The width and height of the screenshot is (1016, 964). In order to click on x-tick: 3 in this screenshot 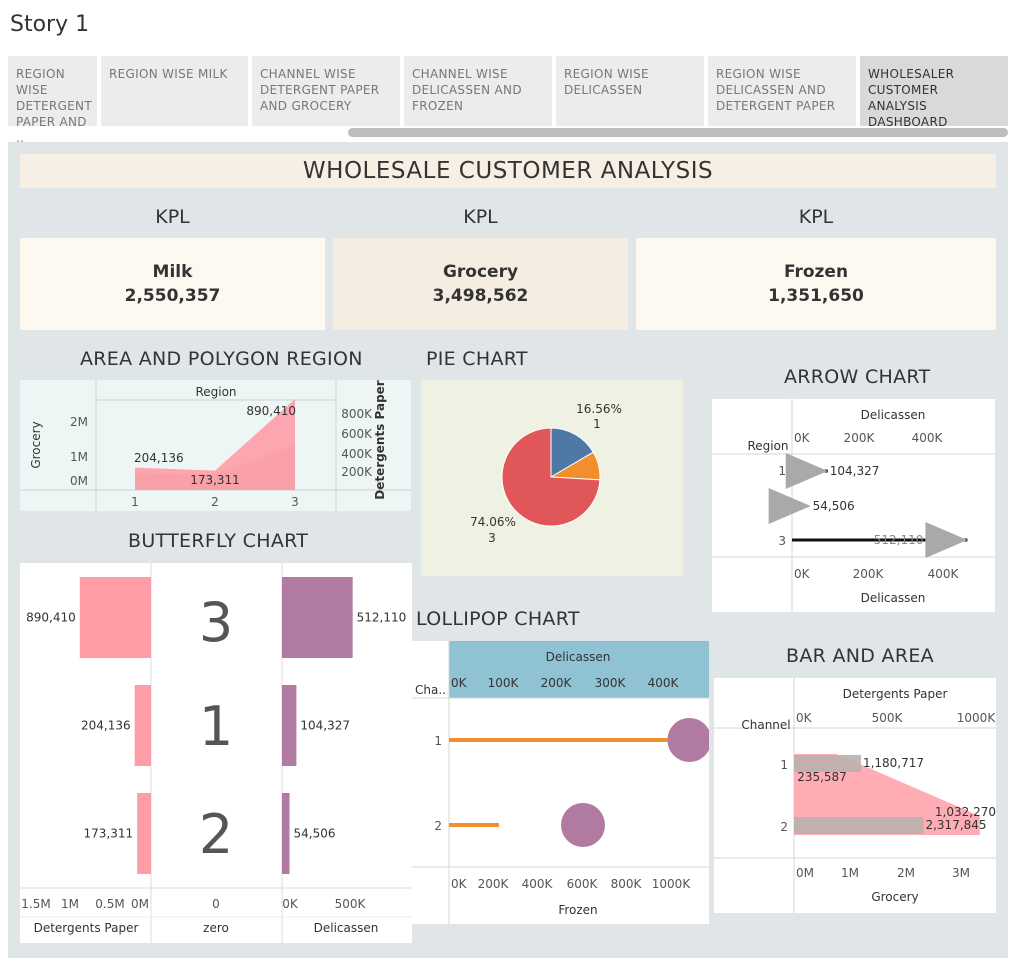, I will do `click(295, 502)`.